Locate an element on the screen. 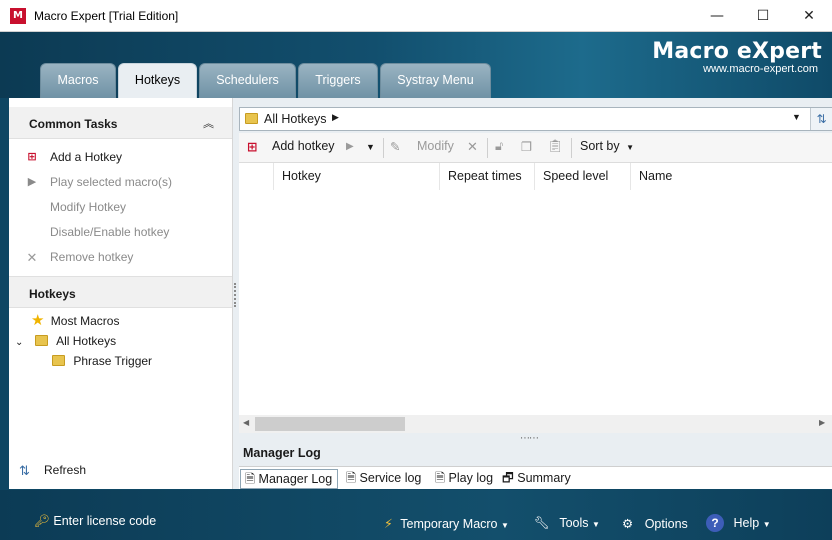  column-header-speed-level: Speed level is located at coordinates (583, 176).